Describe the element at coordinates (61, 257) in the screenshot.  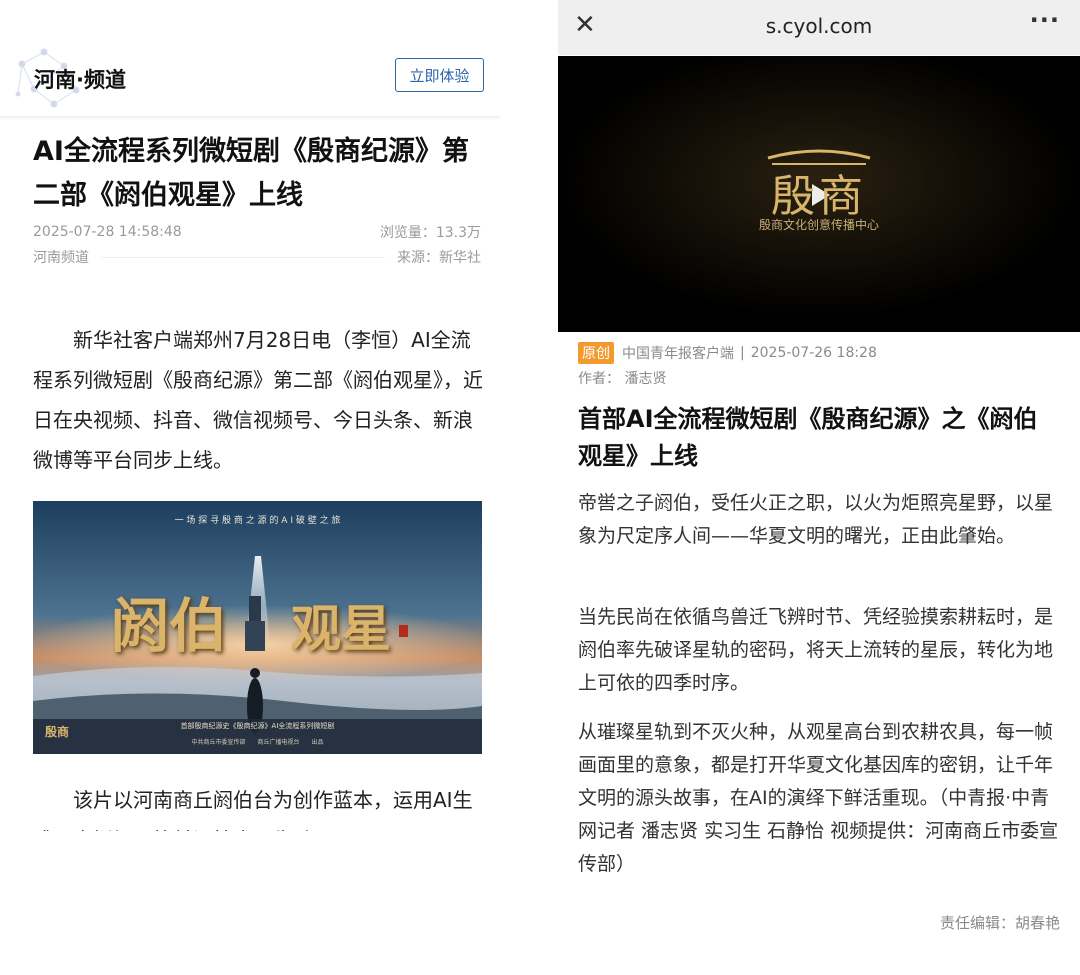
I see `channel-link: 河南频道` at that location.